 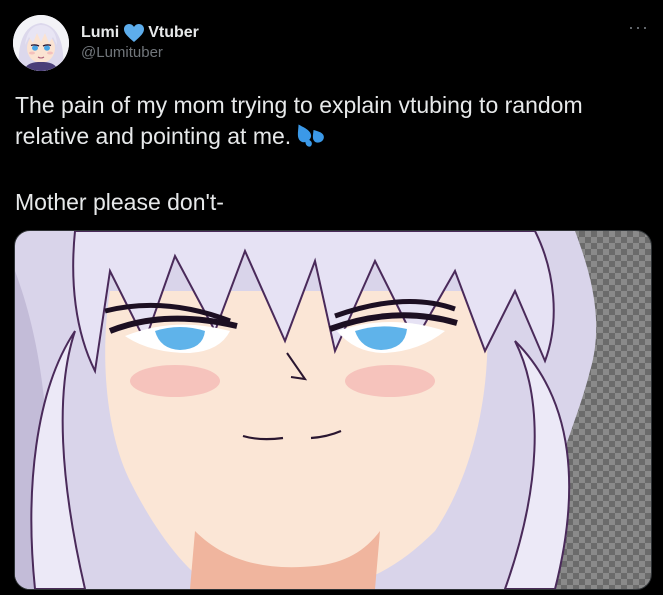 I want to click on blue-heart-icon, so click(x=134, y=33).